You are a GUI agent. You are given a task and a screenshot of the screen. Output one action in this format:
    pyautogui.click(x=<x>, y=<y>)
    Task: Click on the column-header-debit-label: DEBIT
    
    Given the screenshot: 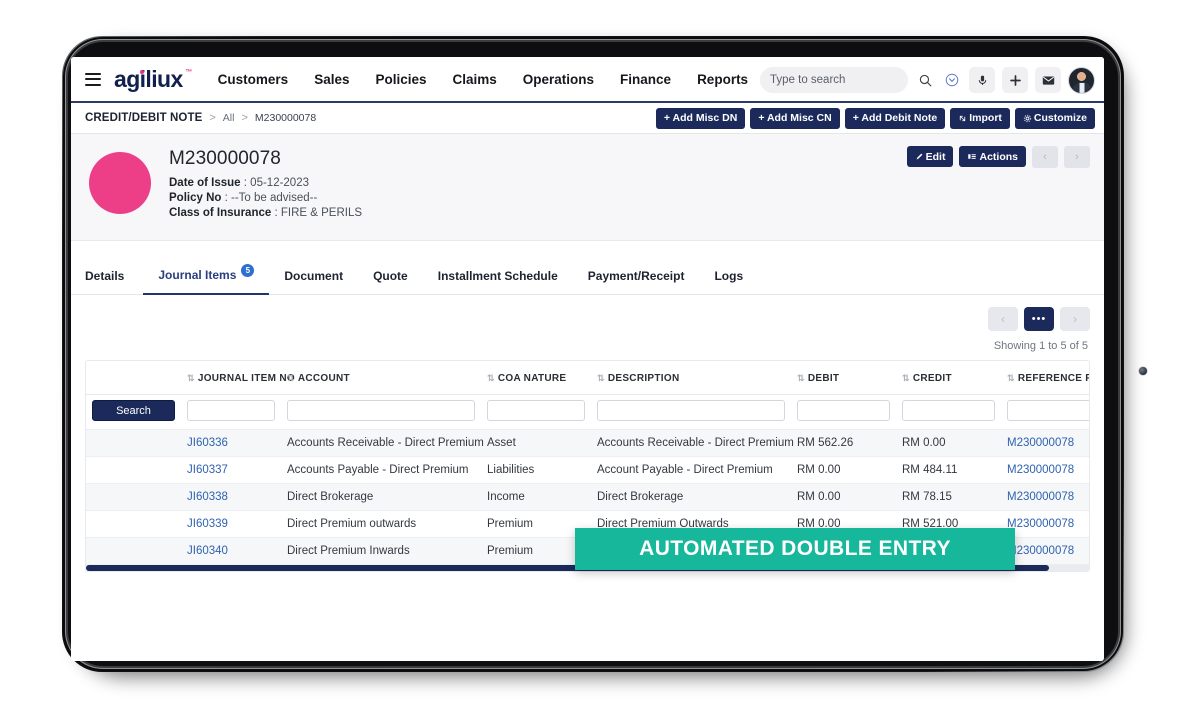 What is the action you would take?
    pyautogui.click(x=823, y=378)
    